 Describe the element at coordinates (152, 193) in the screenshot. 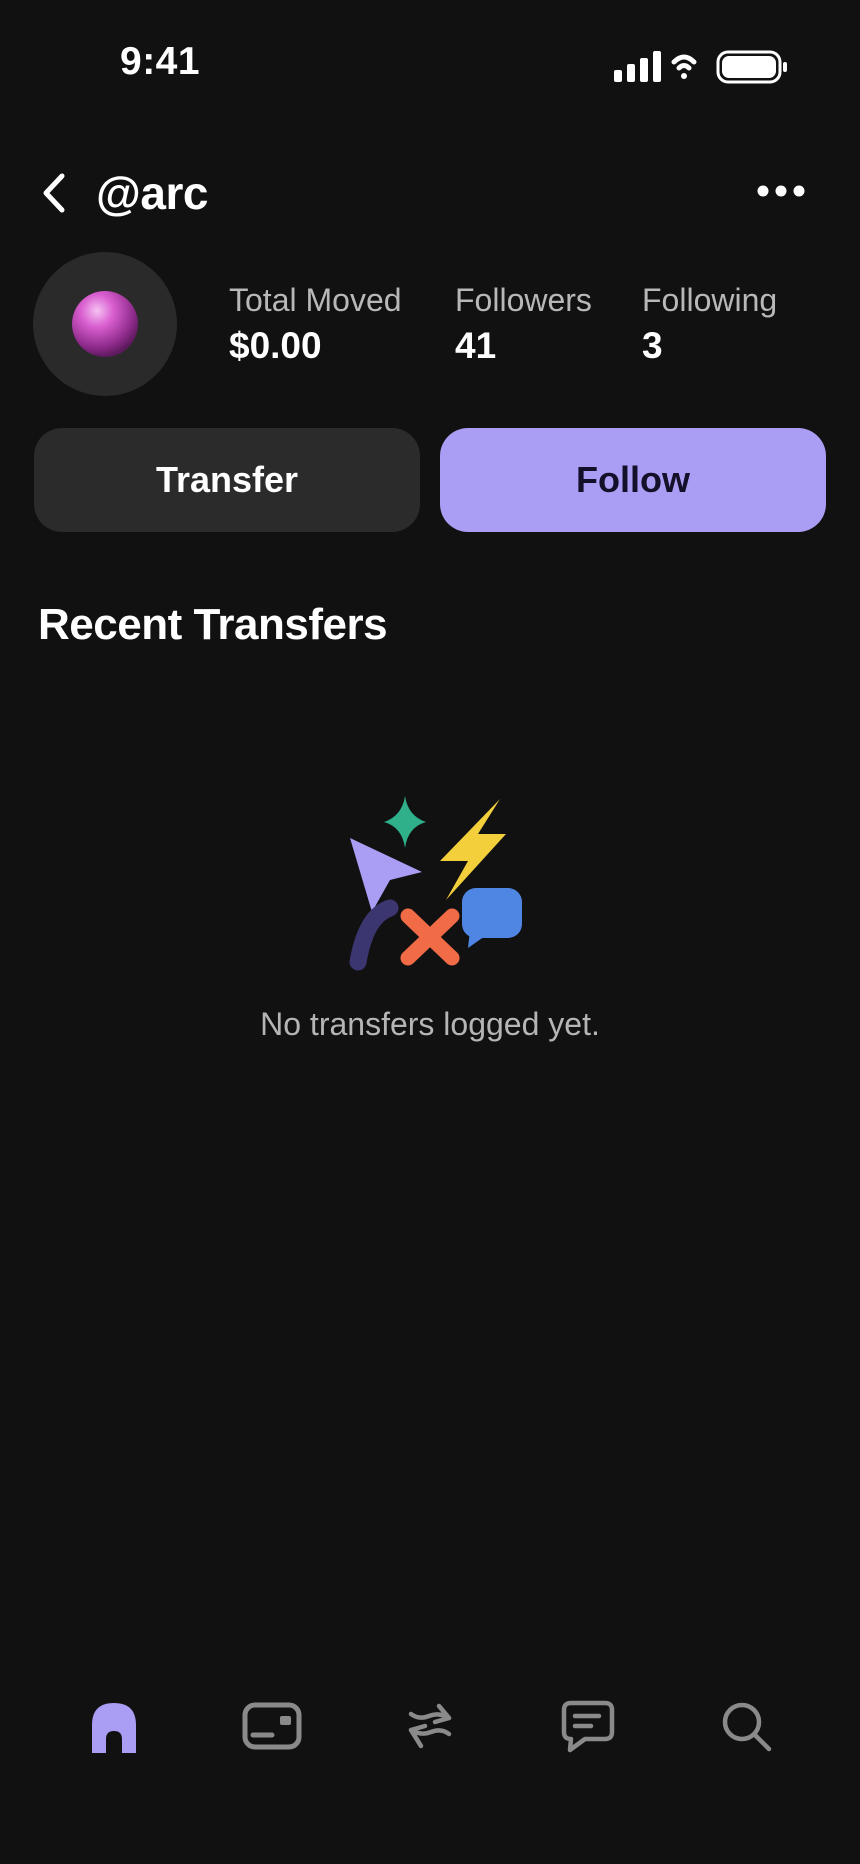

I see `profile-handle: @arc` at that location.